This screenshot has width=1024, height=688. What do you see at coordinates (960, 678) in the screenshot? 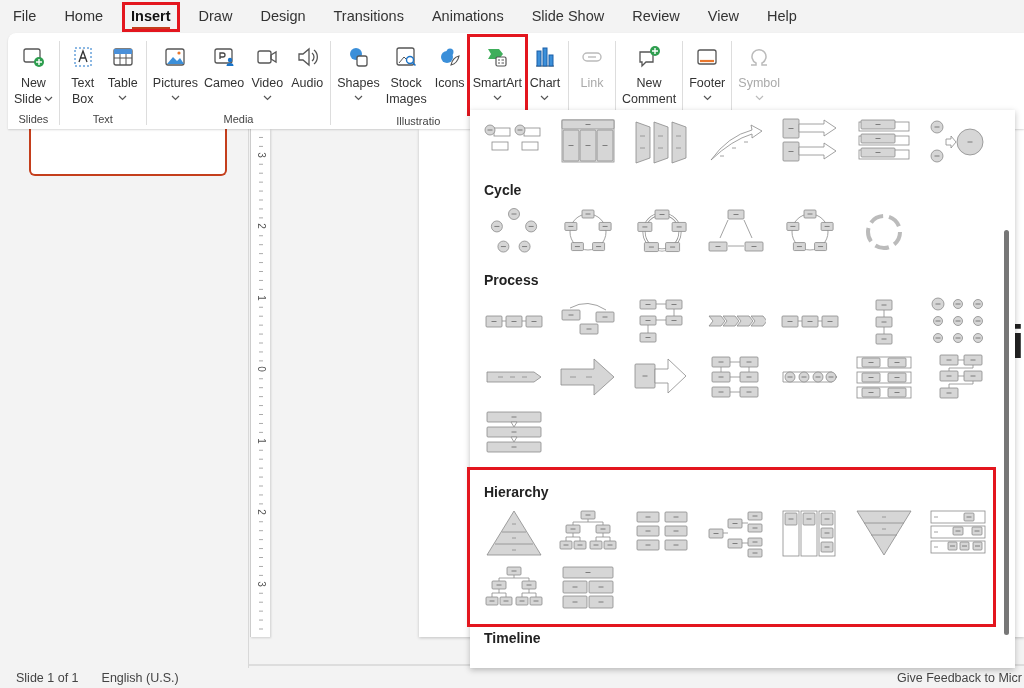
I see `feedback-link: Give Feedback to Micr` at bounding box center [960, 678].